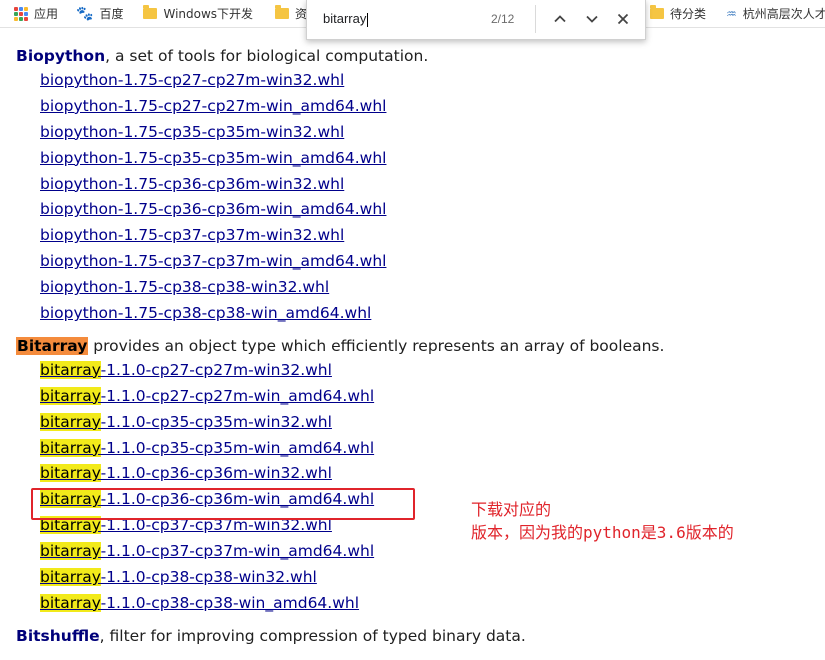  I want to click on bookmark-apps: 应用, so click(36, 13).